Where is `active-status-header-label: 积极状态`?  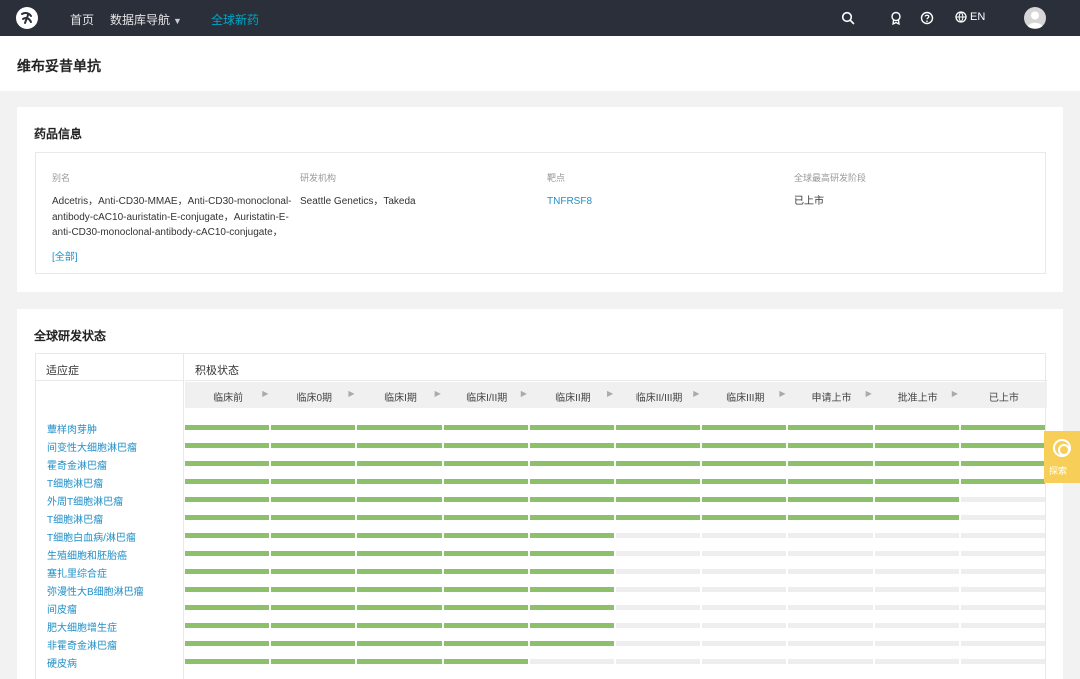
active-status-header-label: 积极状态 is located at coordinates (217, 371).